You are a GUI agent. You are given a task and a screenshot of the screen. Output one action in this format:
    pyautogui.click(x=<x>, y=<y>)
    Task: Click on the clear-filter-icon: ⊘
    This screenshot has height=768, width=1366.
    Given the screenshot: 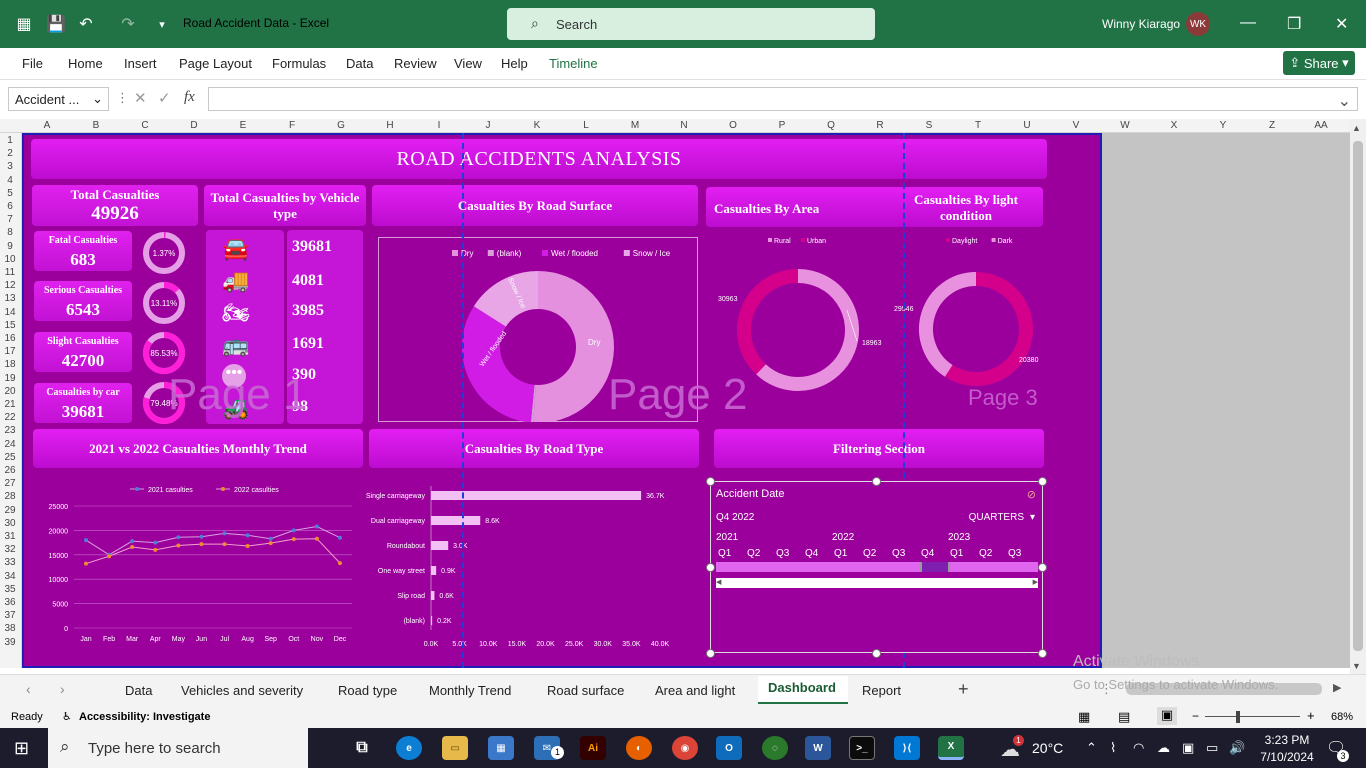 What is the action you would take?
    pyautogui.click(x=1031, y=494)
    